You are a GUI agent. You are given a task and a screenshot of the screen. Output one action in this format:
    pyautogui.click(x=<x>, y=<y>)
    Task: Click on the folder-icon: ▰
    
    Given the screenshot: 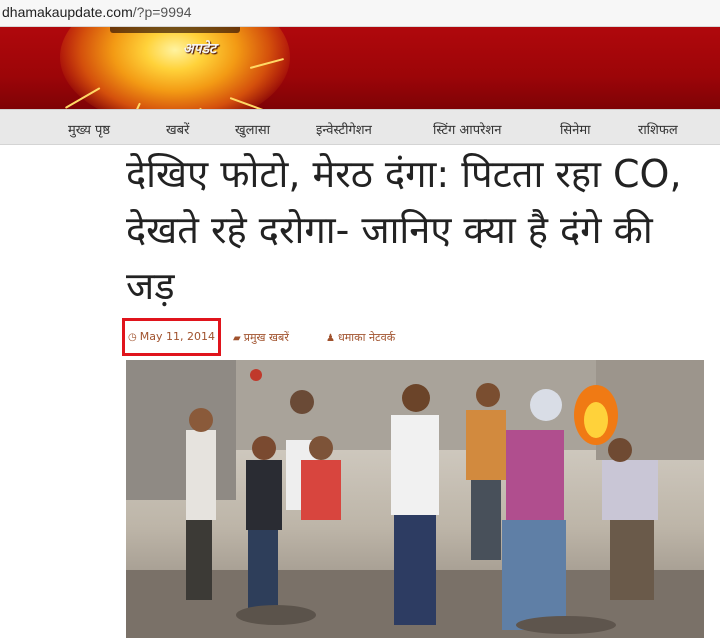 What is the action you would take?
    pyautogui.click(x=237, y=338)
    